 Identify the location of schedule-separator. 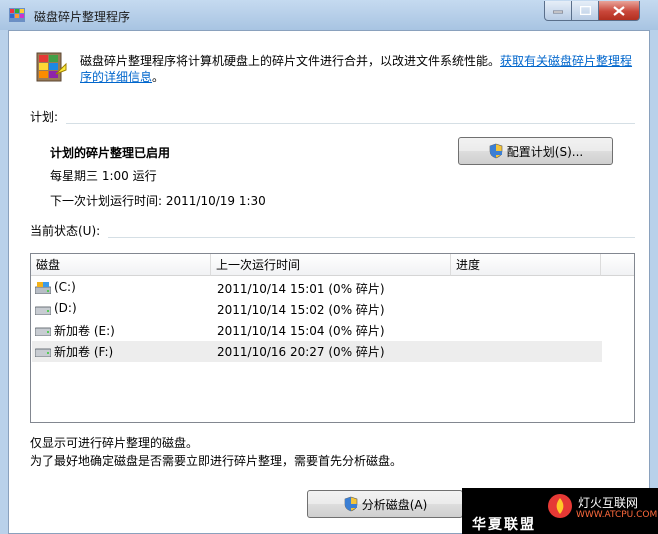
(350, 123).